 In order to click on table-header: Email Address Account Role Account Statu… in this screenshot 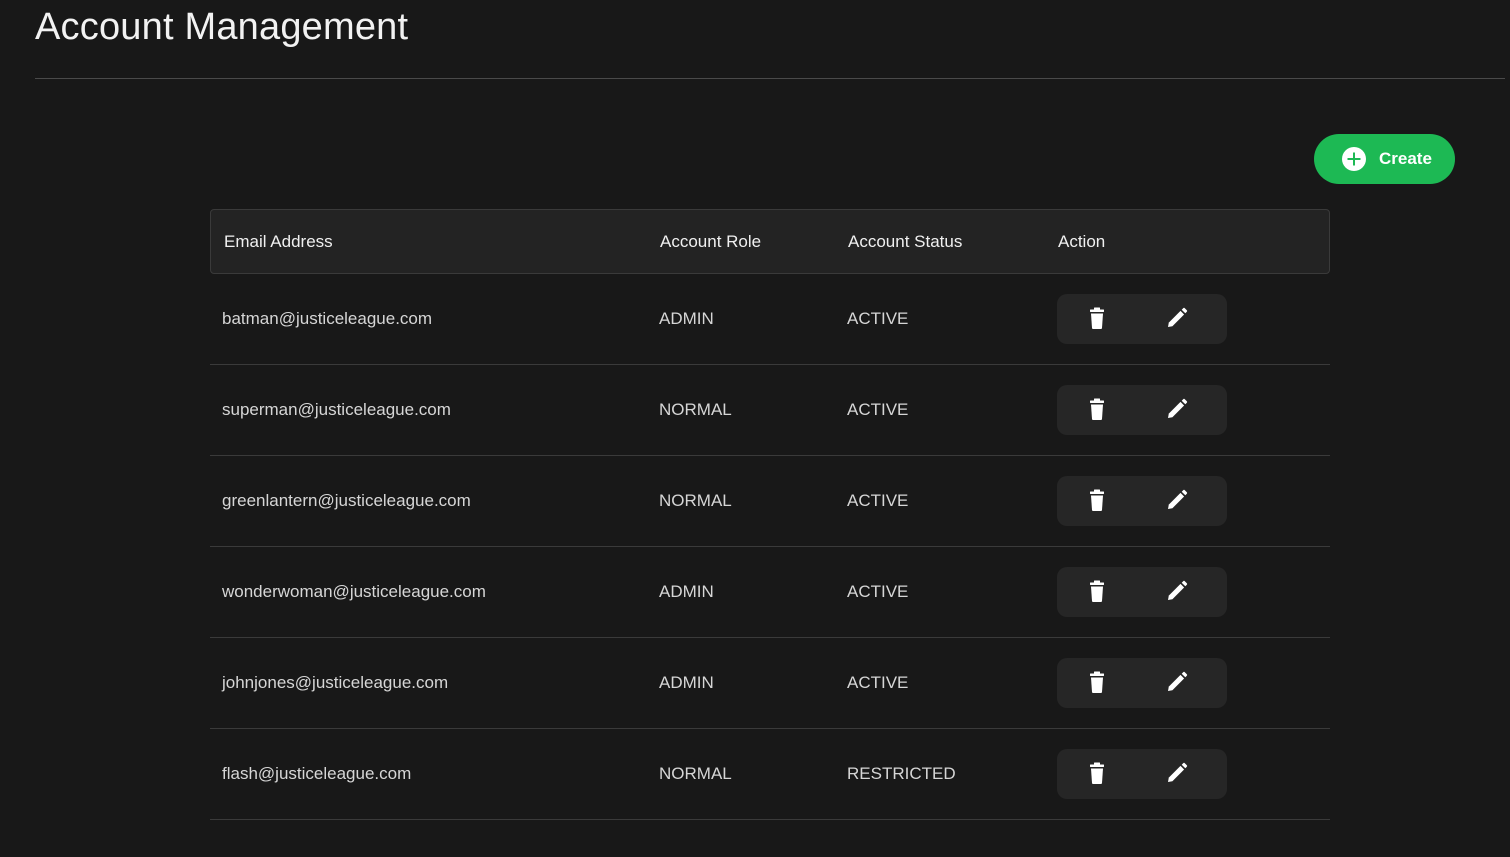, I will do `click(770, 241)`.